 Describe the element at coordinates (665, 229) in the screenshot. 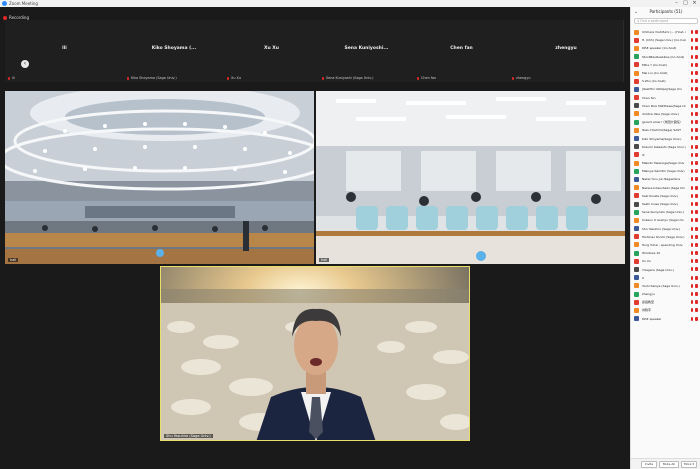

I see `participant-row: Shu Yasuhiro (Saga Univ.)` at that location.